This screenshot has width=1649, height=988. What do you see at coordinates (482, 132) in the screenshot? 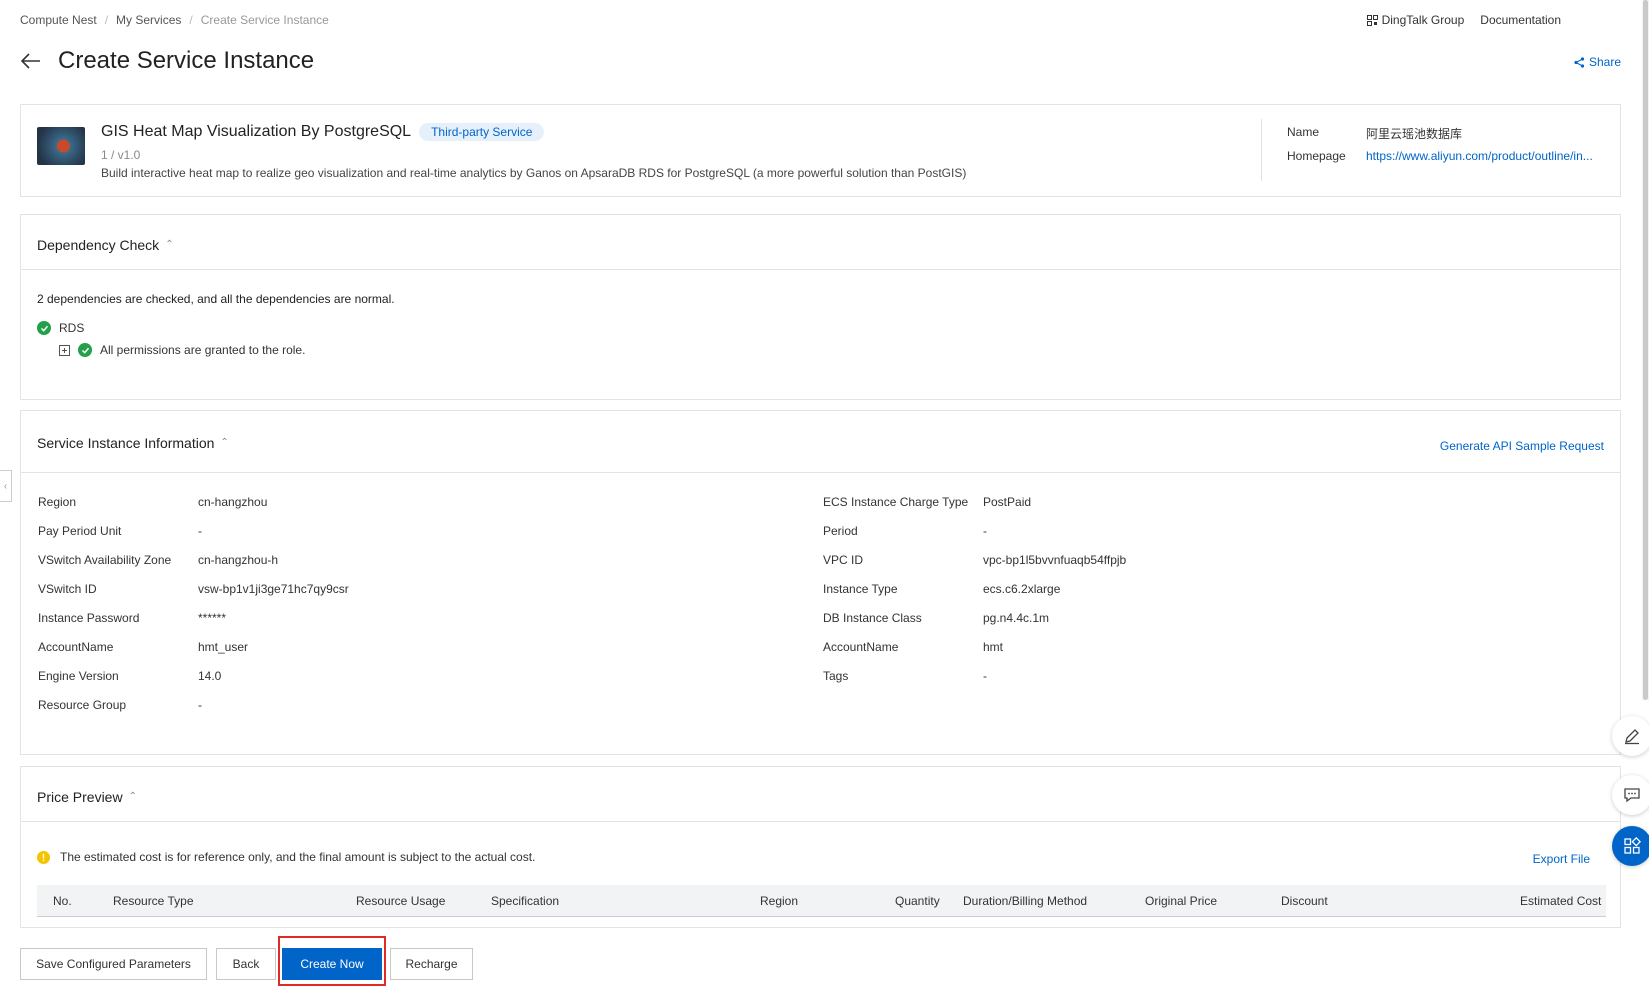
I see `service-type-badge: Third-party Service` at bounding box center [482, 132].